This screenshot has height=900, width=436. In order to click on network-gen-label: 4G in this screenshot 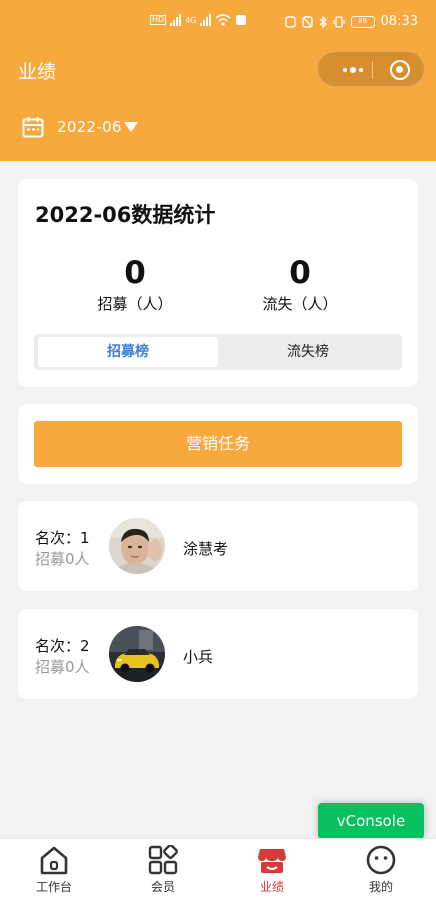, I will do `click(191, 20)`.